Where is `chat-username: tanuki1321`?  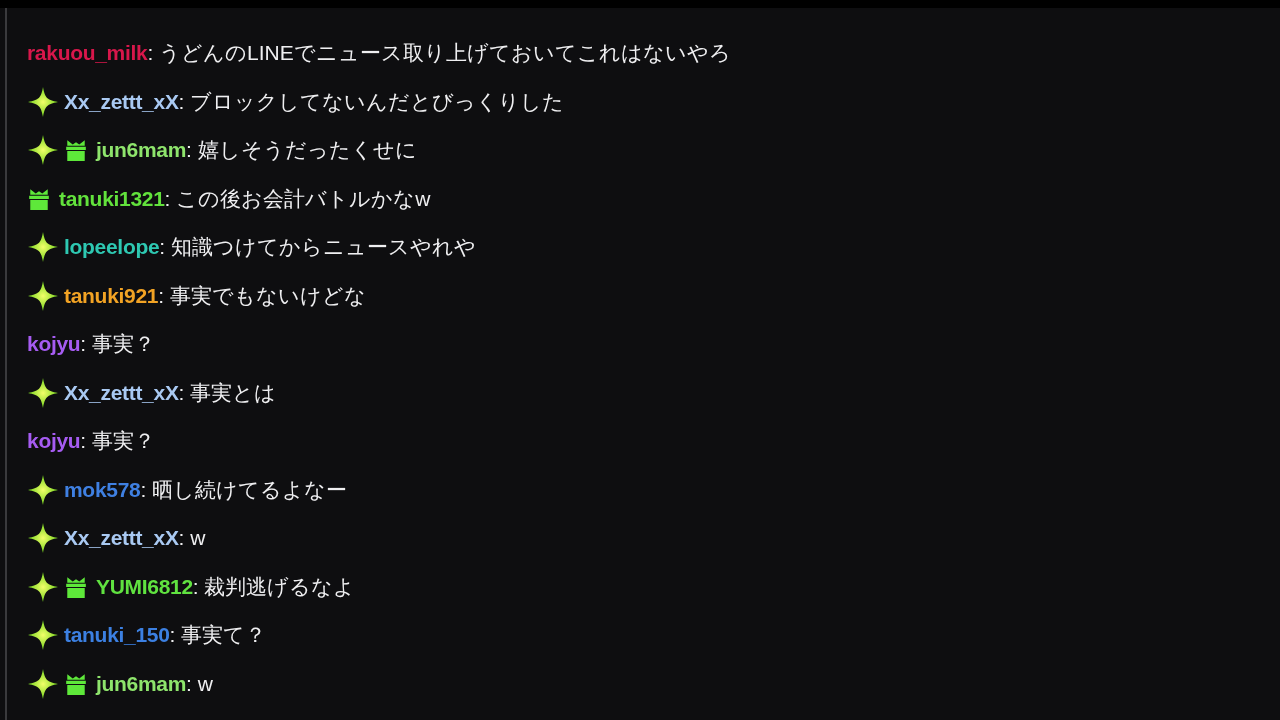
chat-username: tanuki1321 is located at coordinates (112, 198).